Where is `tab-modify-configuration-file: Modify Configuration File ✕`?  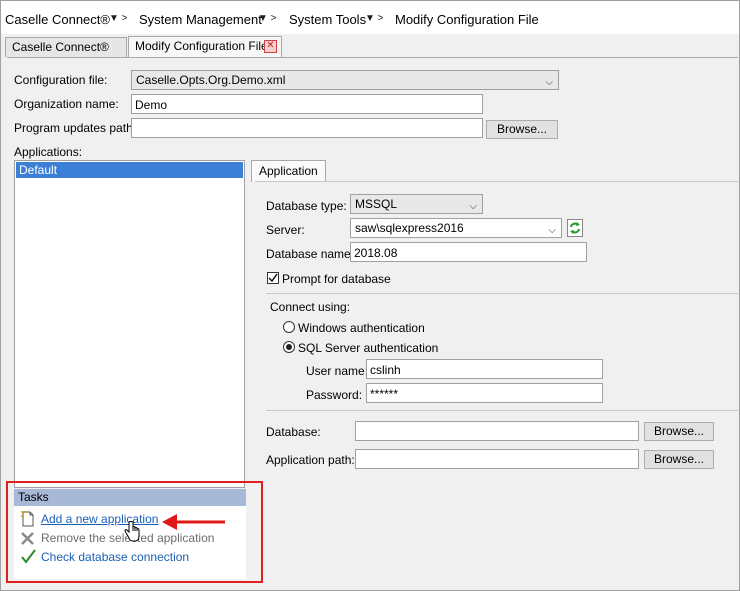 tab-modify-configuration-file: Modify Configuration File ✕ is located at coordinates (205, 46).